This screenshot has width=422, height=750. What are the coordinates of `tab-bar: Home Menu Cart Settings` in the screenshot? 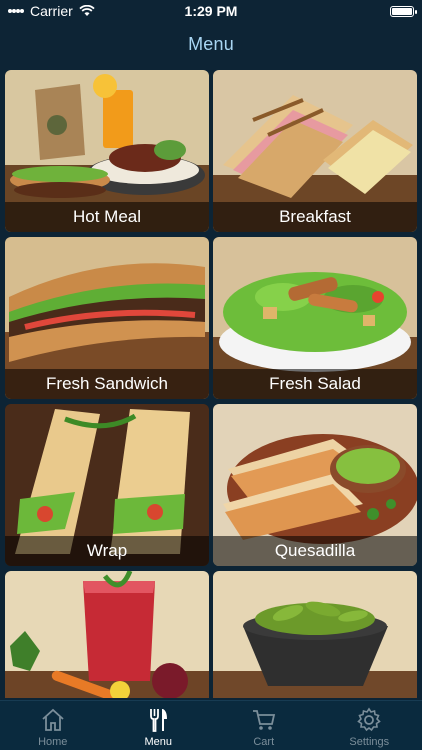 It's located at (211, 725).